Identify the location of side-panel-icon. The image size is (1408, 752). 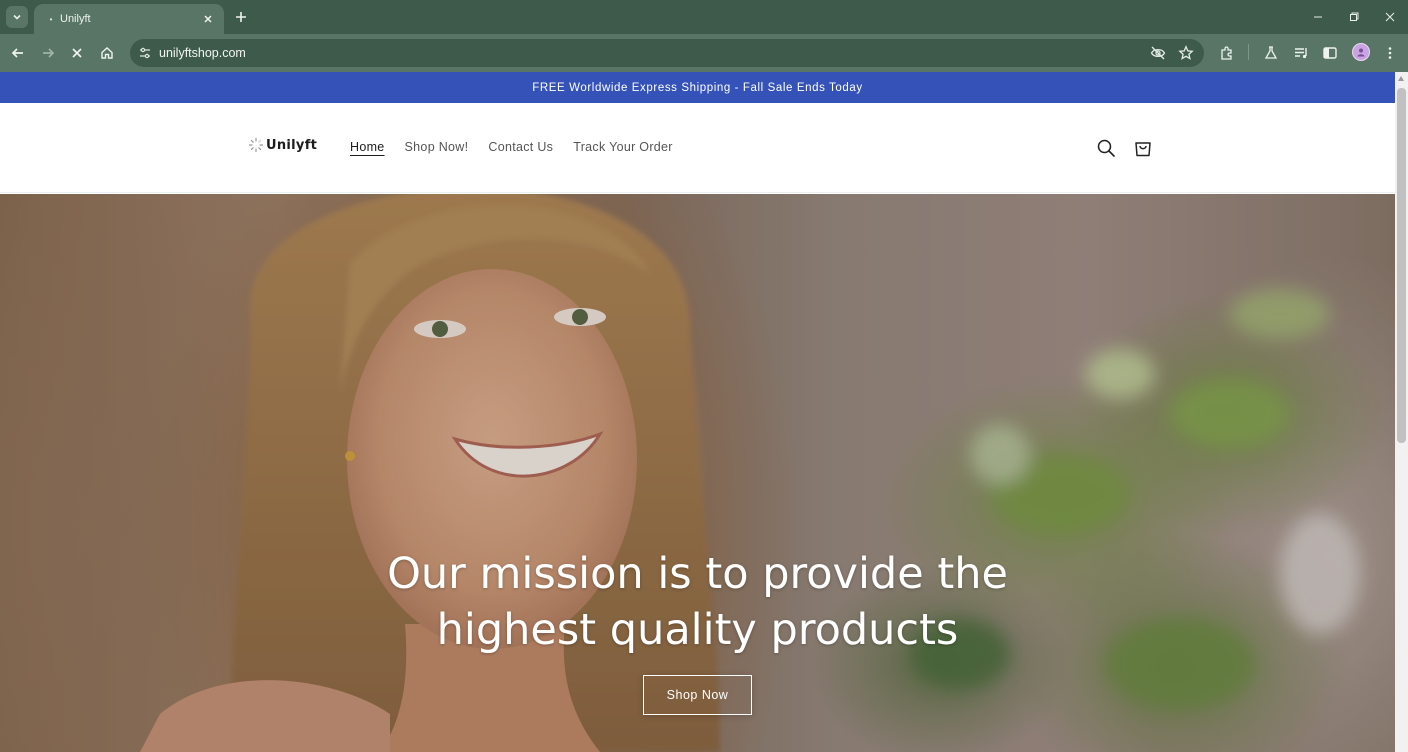
(1330, 53).